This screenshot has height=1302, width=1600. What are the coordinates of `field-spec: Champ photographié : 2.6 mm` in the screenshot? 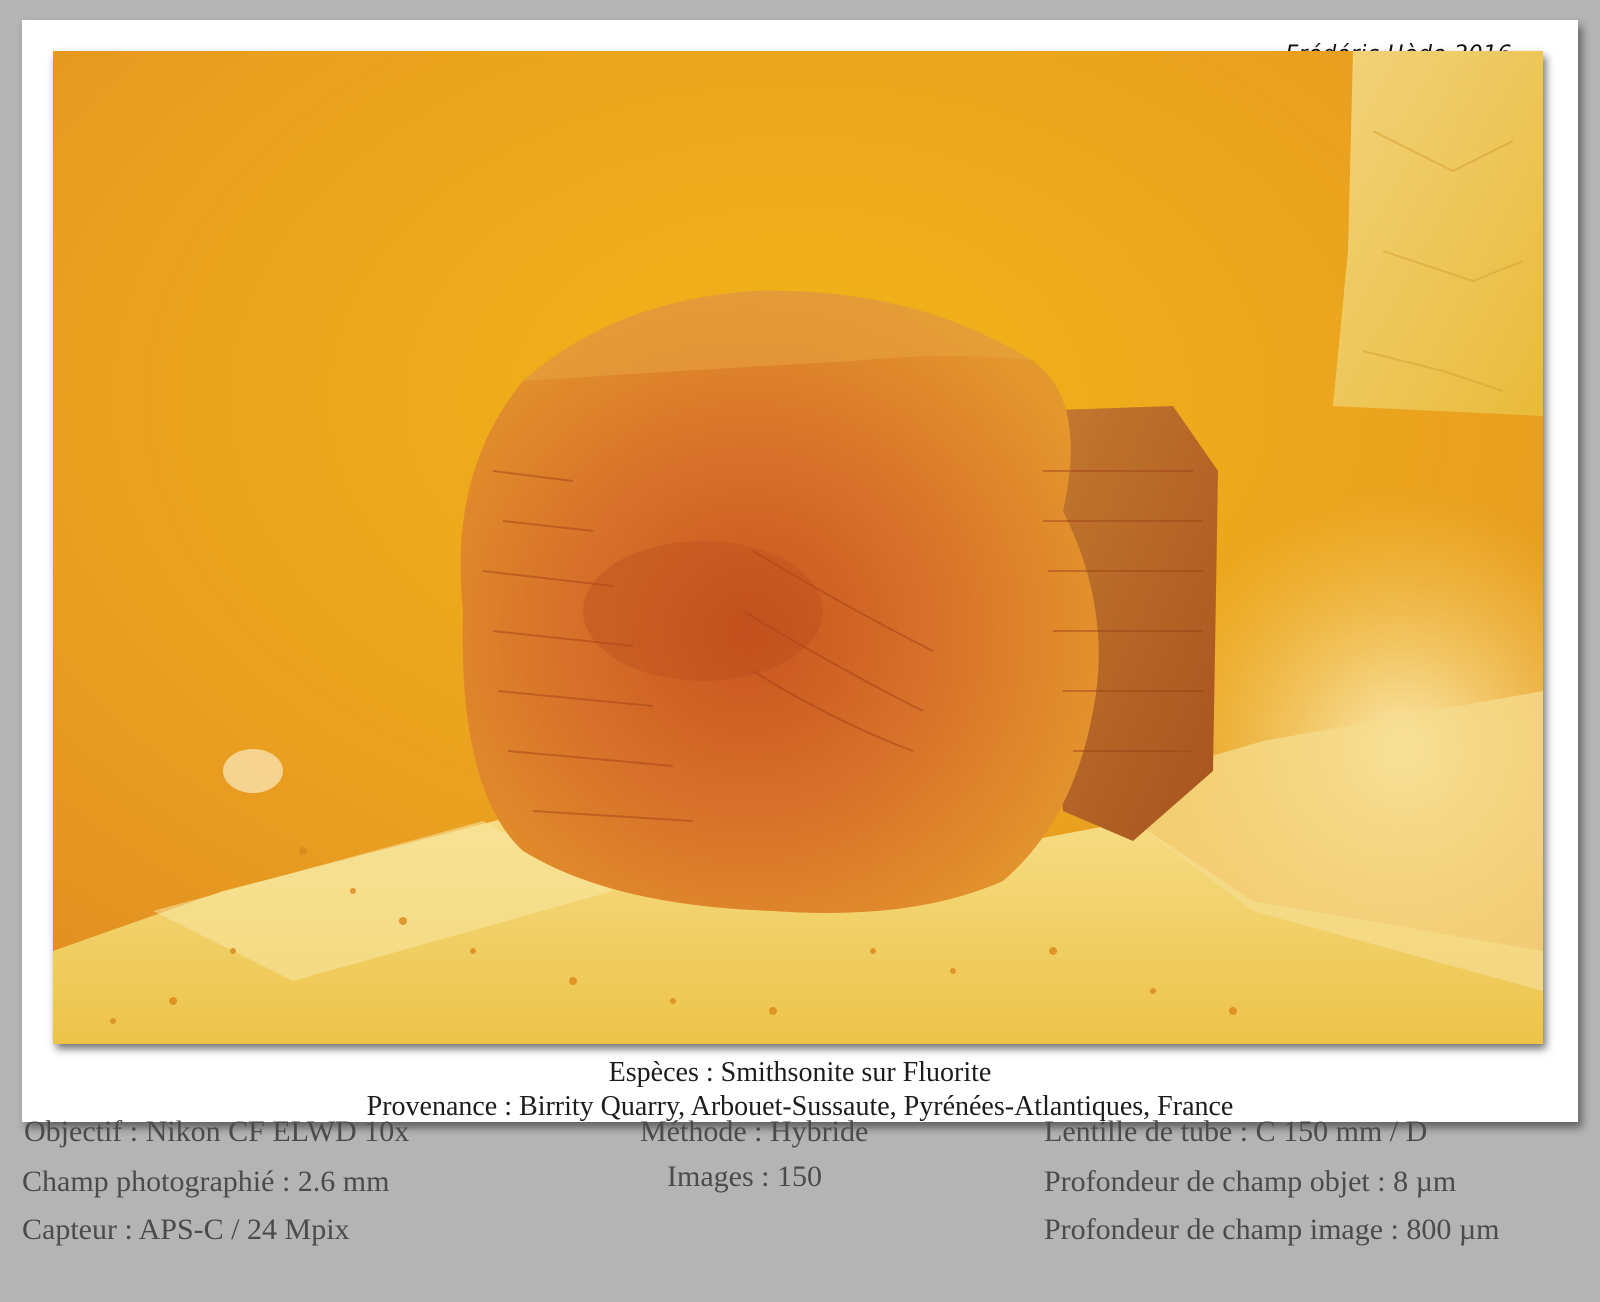 It's located at (206, 1181).